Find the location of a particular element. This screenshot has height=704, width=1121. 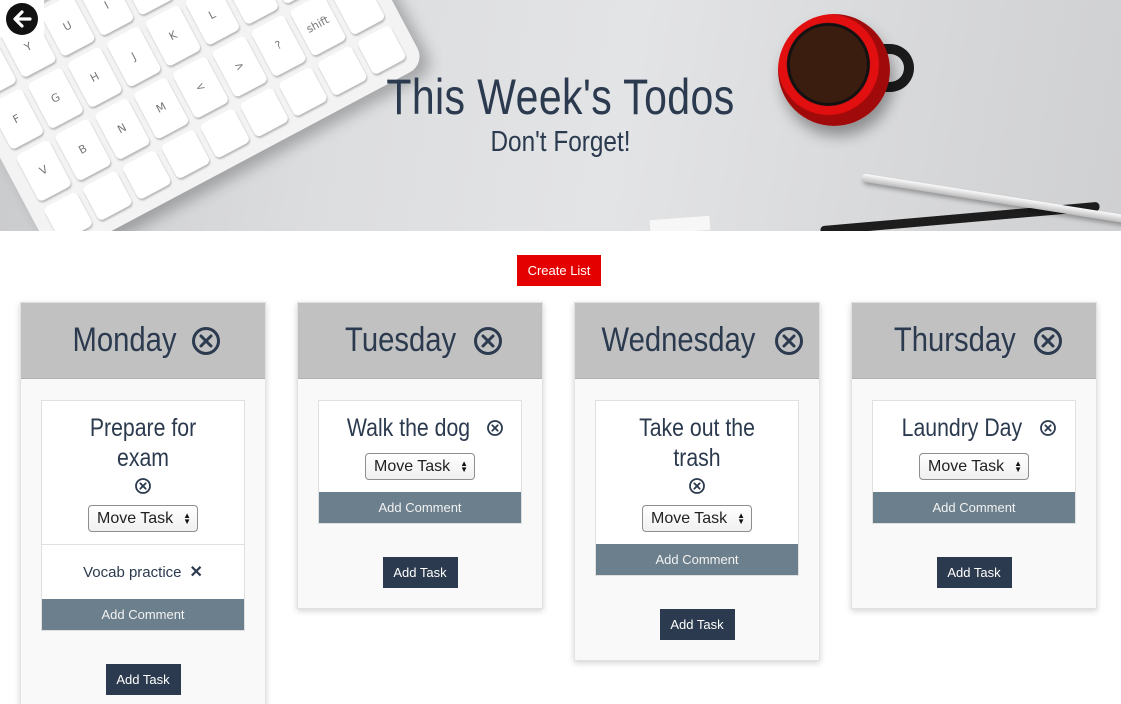

task-title: Laundry Day is located at coordinates (962, 428).